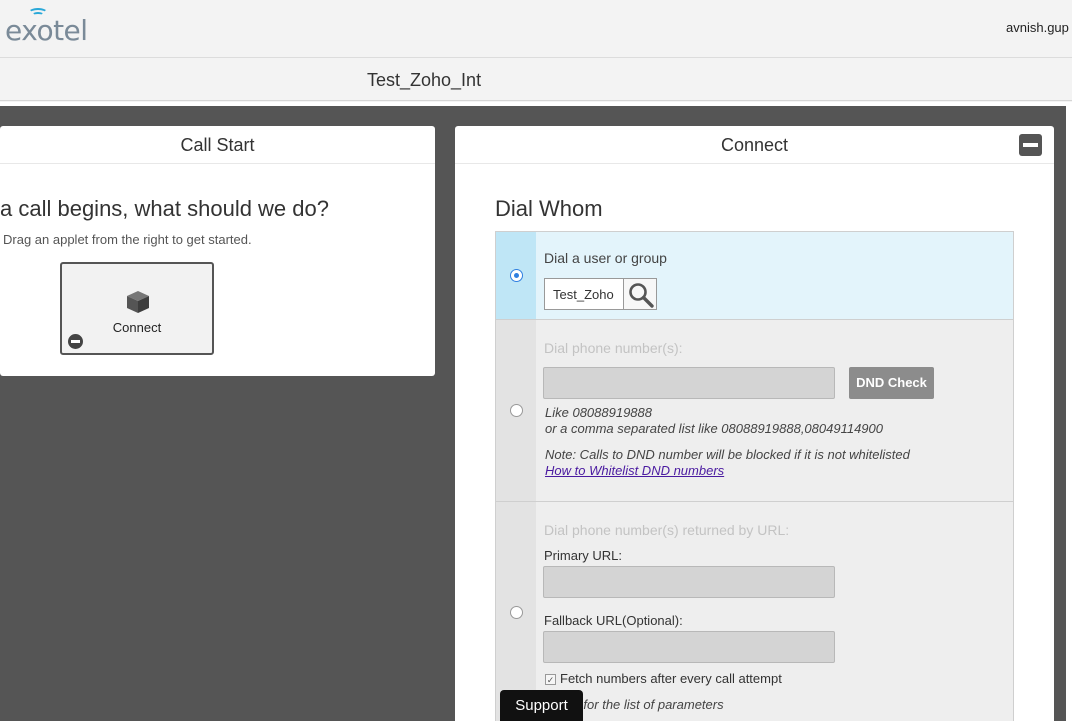  I want to click on connect-title: Connect, so click(754, 145).